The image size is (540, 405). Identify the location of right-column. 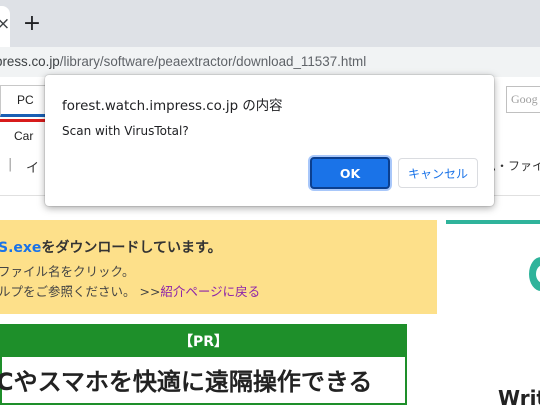
(493, 312).